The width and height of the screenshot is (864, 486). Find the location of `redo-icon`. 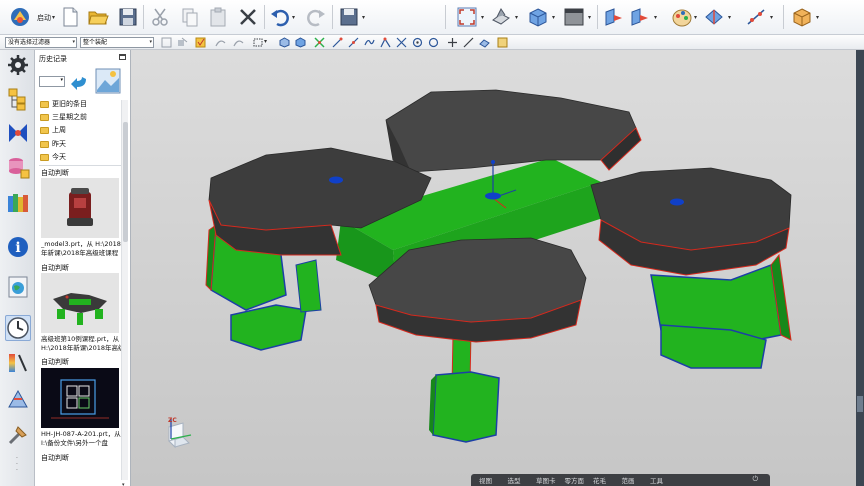

redo-icon is located at coordinates (316, 17).